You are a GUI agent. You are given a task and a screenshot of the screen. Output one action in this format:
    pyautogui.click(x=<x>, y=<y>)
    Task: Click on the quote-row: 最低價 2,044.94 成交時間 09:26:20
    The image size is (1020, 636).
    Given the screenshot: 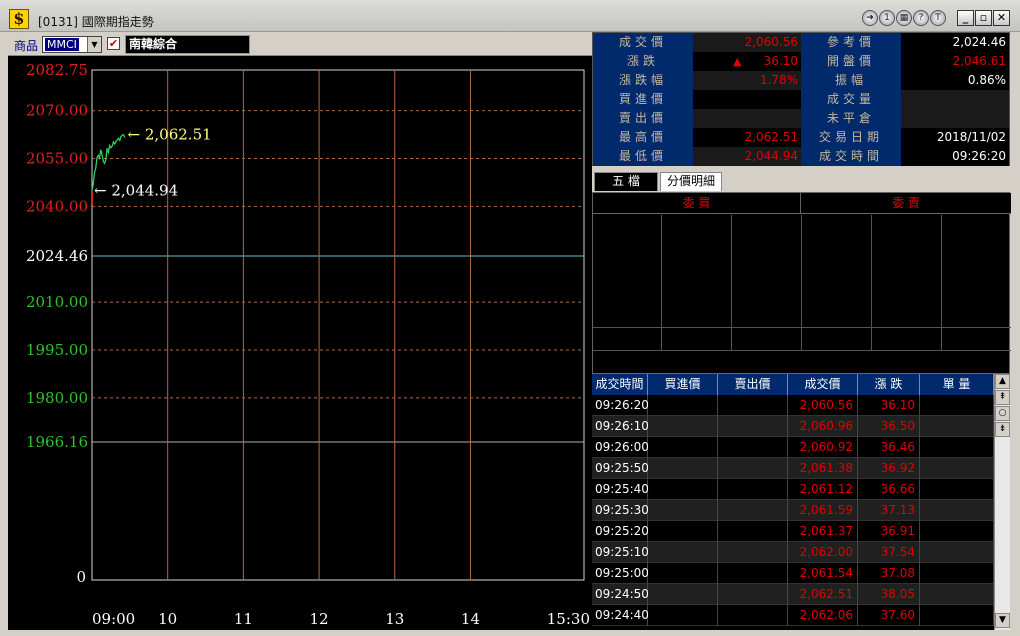 What is the action you would take?
    pyautogui.click(x=802, y=156)
    